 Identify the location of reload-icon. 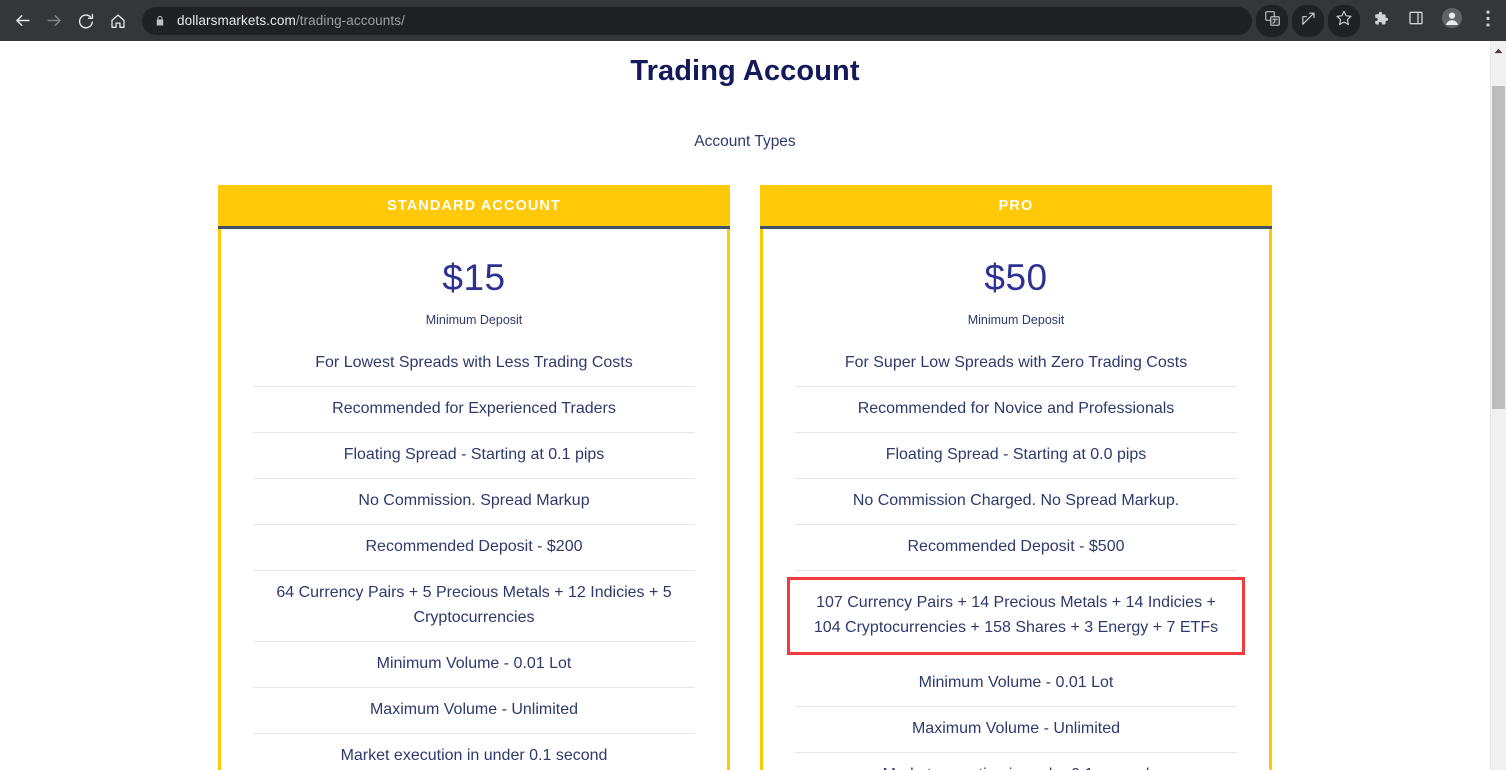
(86, 21).